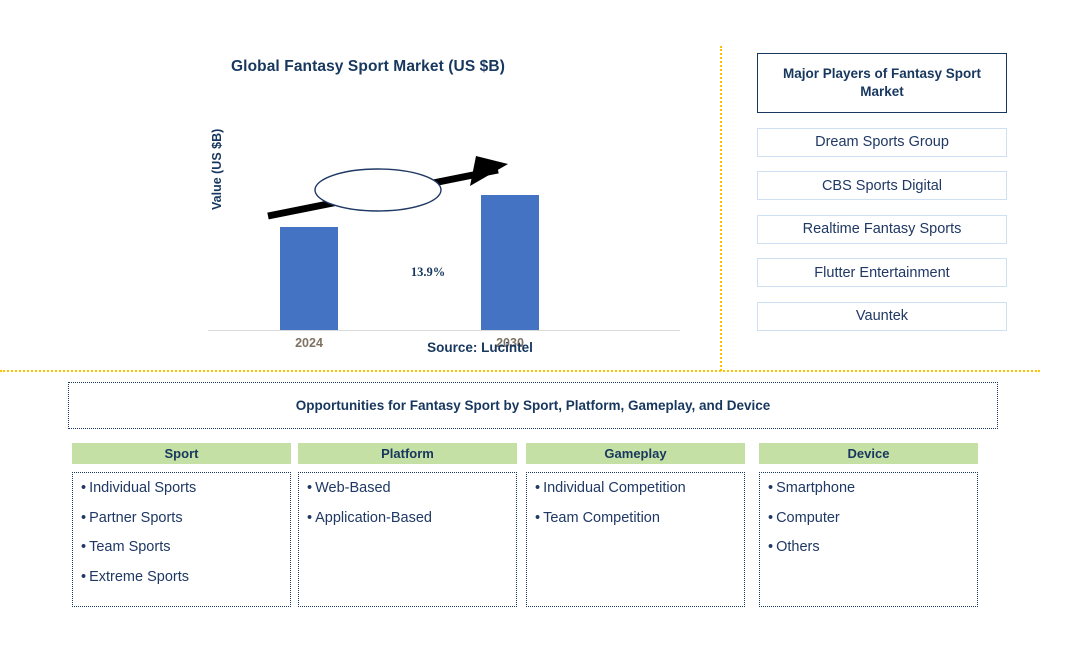 This screenshot has width=1071, height=672. Describe the element at coordinates (882, 229) in the screenshot. I see `player-item: Realtime Fantasy Sports` at that location.